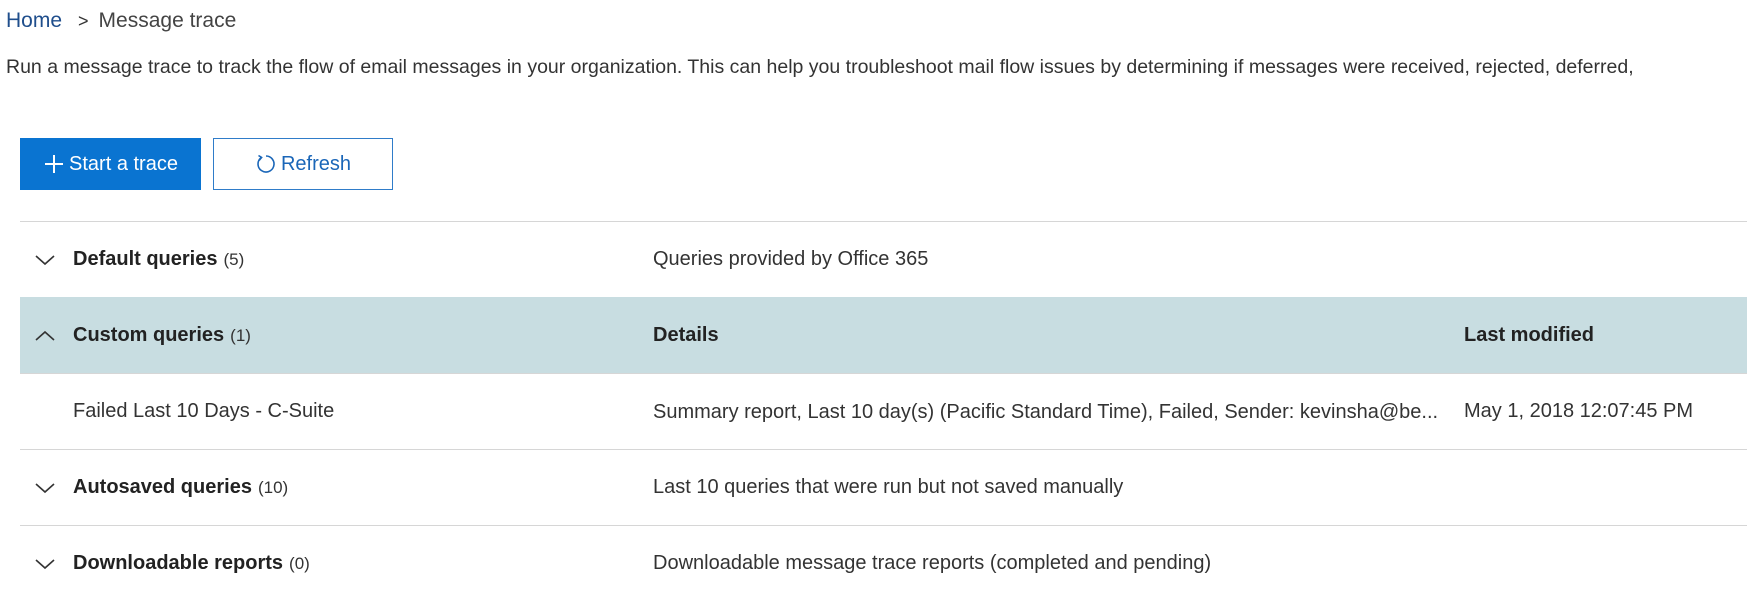 The width and height of the screenshot is (1747, 601). Describe the element at coordinates (1060, 335) in the screenshot. I see `column-header-details: Details` at that location.